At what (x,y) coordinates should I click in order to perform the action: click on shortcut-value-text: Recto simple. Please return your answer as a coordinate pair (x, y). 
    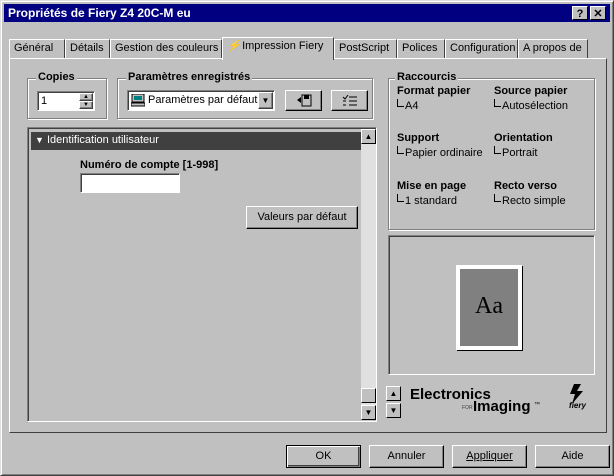
    Looking at the image, I should click on (534, 201).